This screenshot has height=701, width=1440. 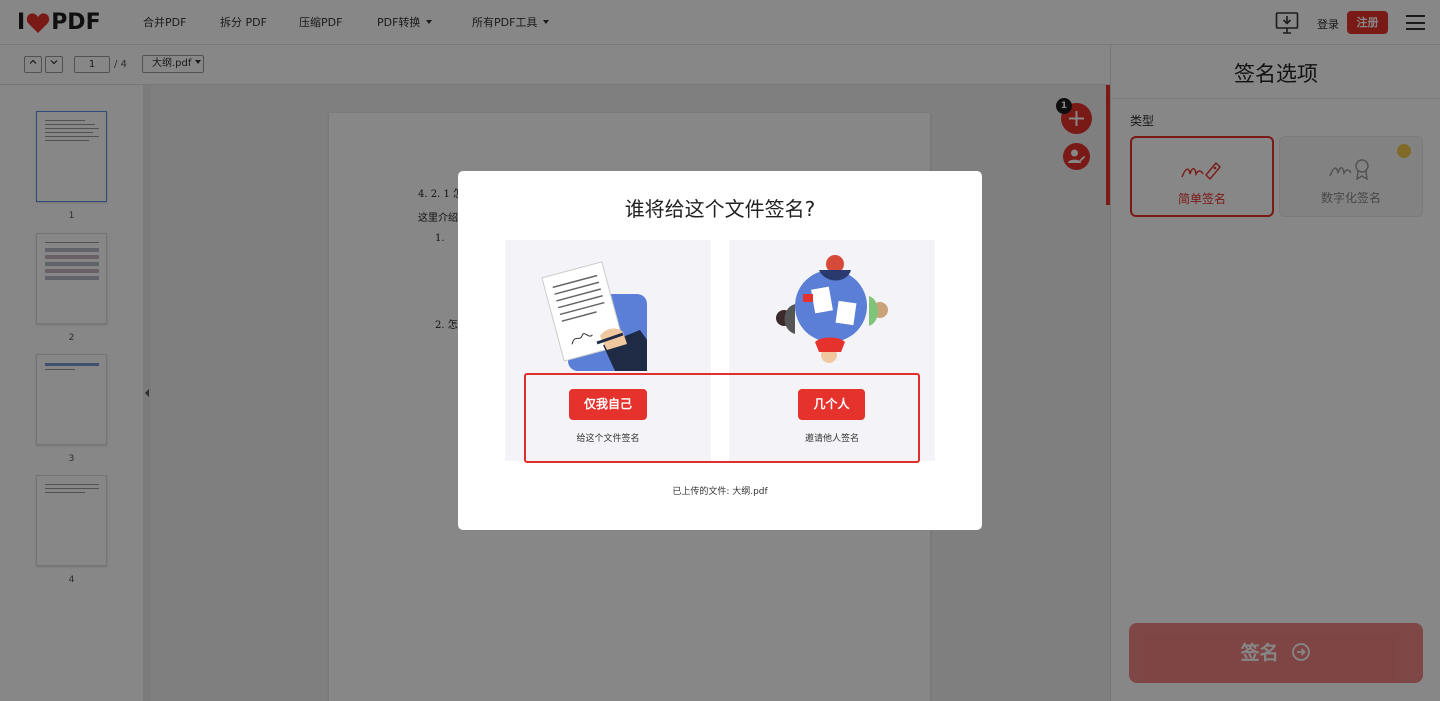 What do you see at coordinates (722, 418) in the screenshot?
I see `options-highlight-box` at bounding box center [722, 418].